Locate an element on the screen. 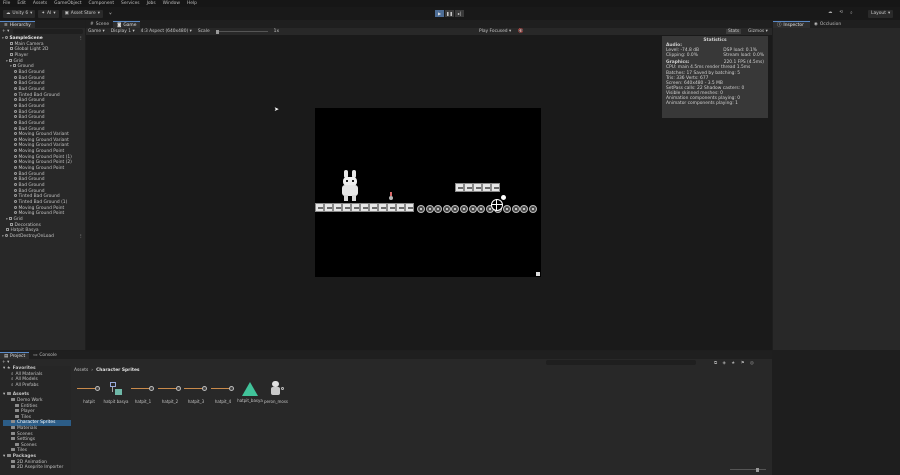 This screenshot has height=475, width=900. inspector-panel: ⓘ Inspector ◉ Occlusion is located at coordinates (836, 185).